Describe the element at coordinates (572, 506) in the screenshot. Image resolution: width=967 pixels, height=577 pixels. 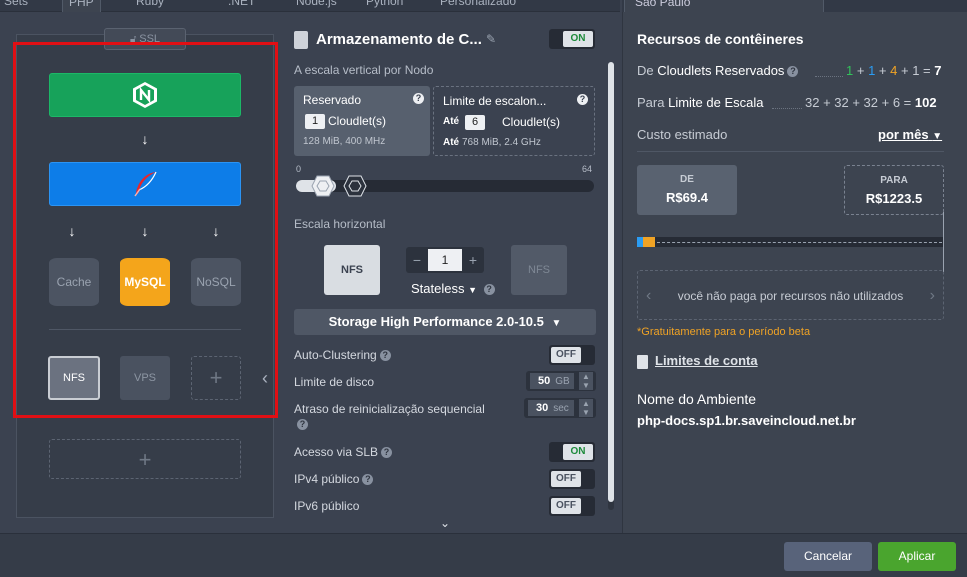
I see `public-ipv6-toggle: OFF` at that location.